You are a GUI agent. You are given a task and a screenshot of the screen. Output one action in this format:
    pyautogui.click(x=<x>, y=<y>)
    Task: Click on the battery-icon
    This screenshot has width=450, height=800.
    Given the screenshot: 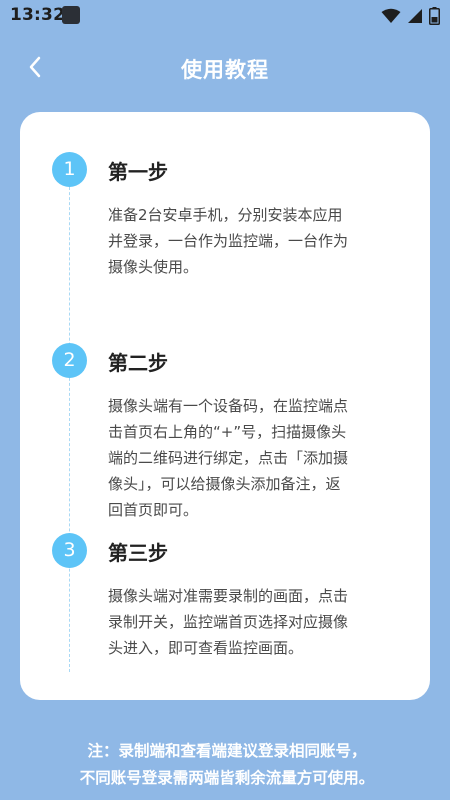 What is the action you would take?
    pyautogui.click(x=434, y=16)
    